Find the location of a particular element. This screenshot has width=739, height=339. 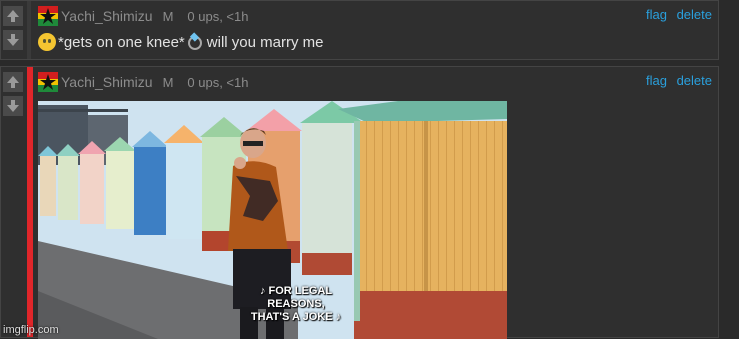

comment-text-part2: will you marry me is located at coordinates (265, 42).